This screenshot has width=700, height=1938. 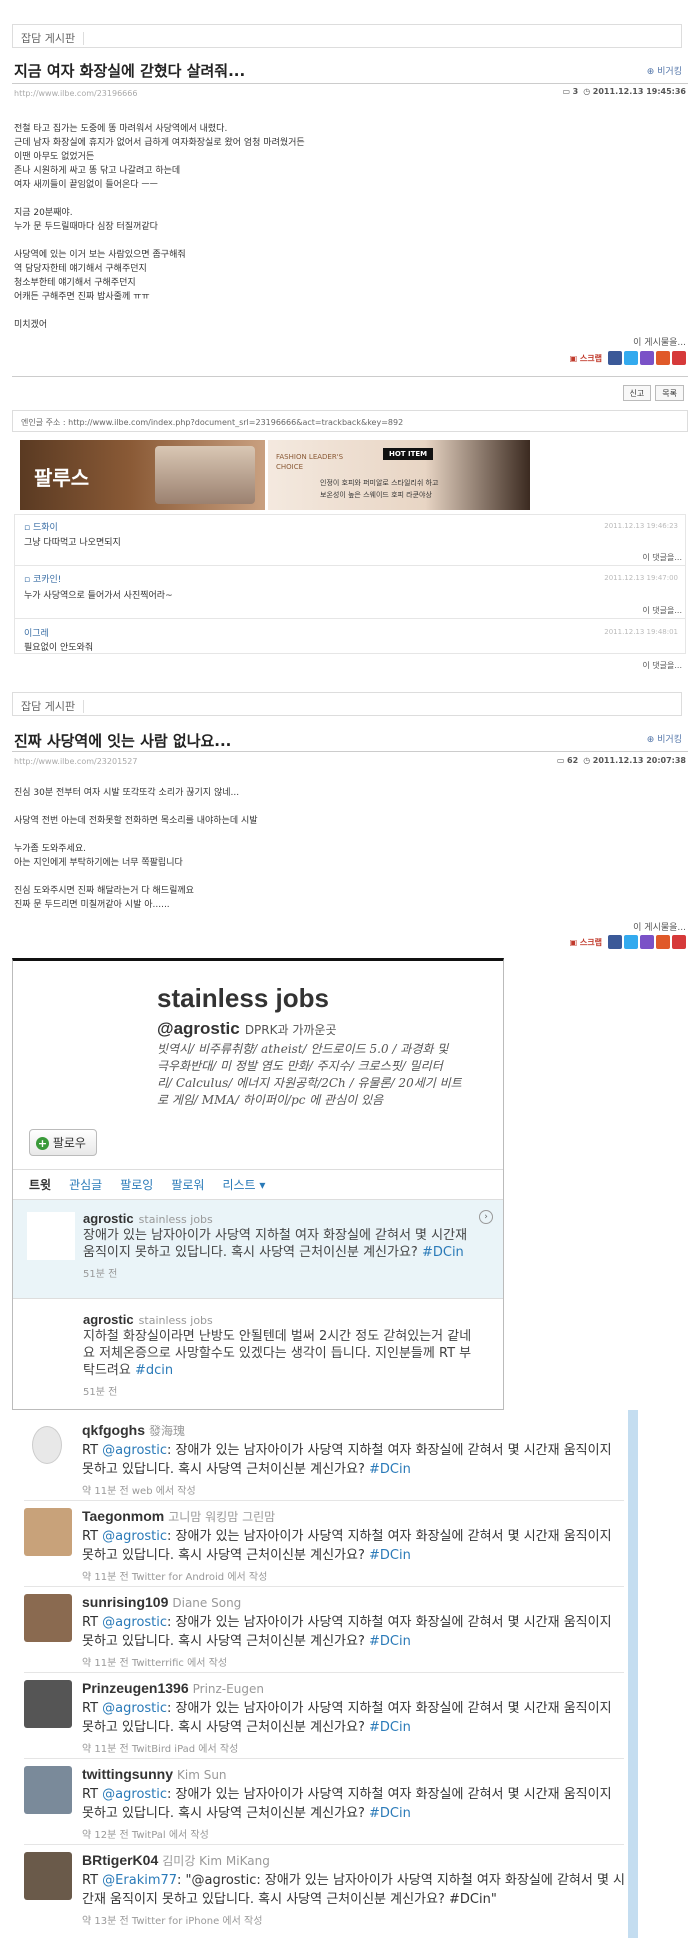 I want to click on rt-prefix: RT, so click(x=92, y=1450).